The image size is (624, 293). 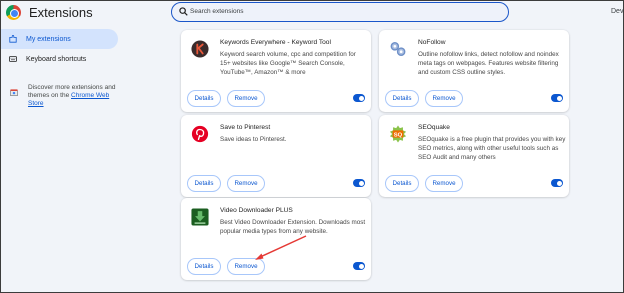 I want to click on extension-name: Video Downloader PLUS, so click(x=256, y=210).